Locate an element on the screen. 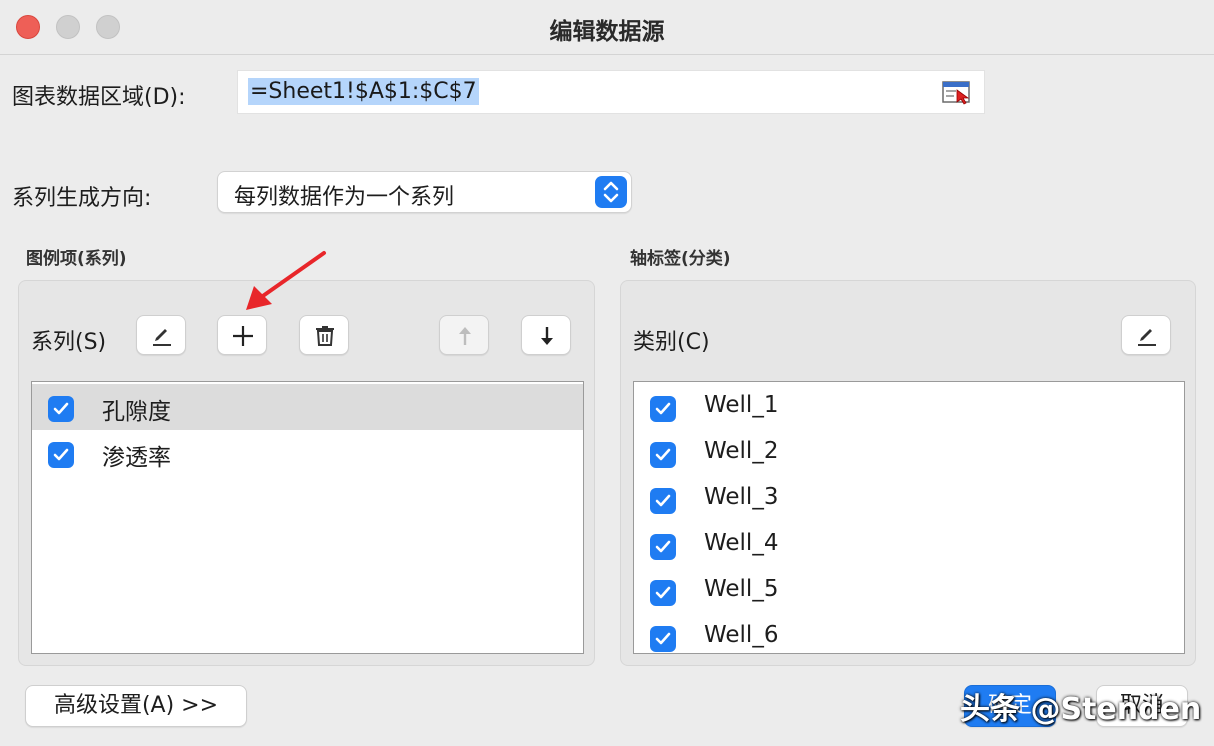 The image size is (1214, 746). category-name: Well_5 is located at coordinates (741, 589).